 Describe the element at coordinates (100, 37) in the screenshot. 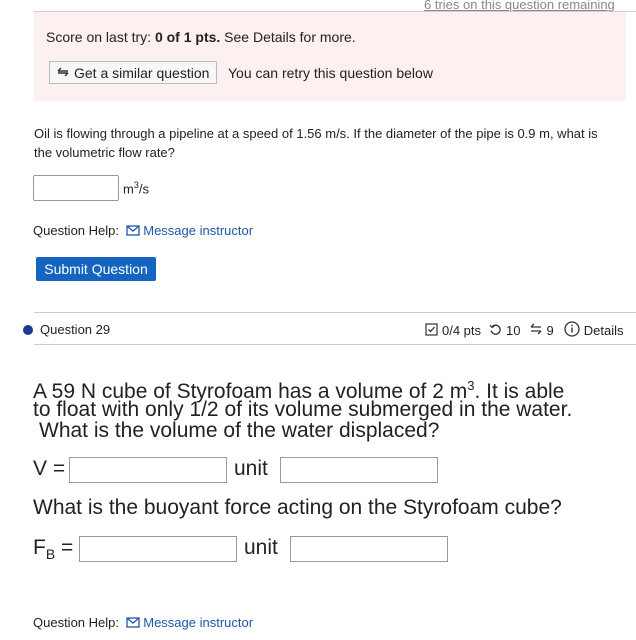

I see `score-prefix: Score on last try:` at that location.